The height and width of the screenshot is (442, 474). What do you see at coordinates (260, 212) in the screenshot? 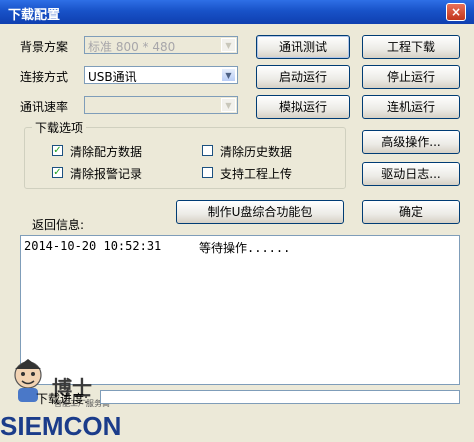
I see `make-udisk-package-button: 制作U盘综合功能包` at bounding box center [260, 212].